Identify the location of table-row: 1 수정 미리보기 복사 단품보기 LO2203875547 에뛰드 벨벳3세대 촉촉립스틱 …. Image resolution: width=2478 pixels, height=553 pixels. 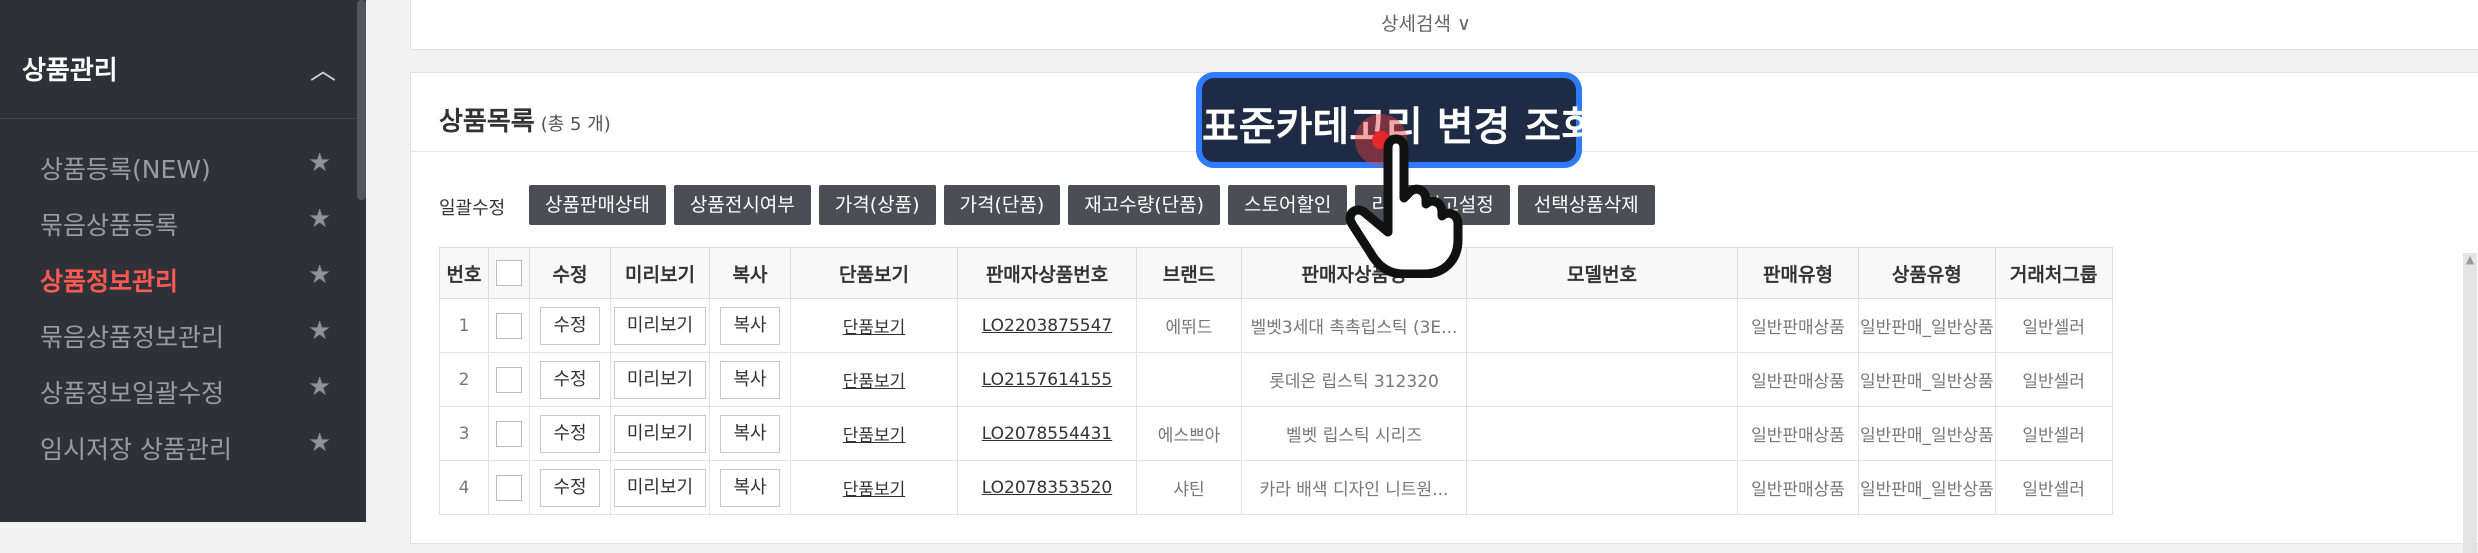
(1276, 325).